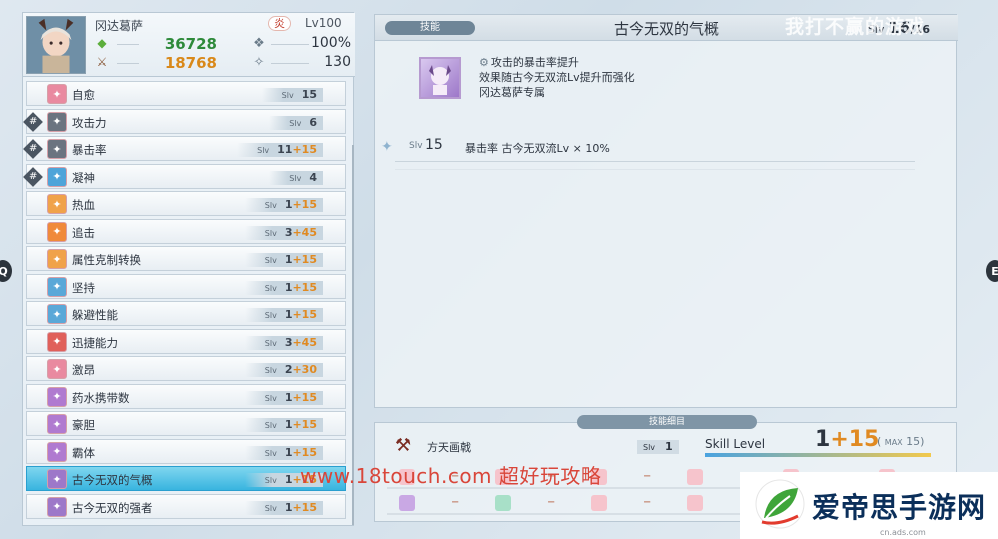 This screenshot has height=539, width=998. Describe the element at coordinates (537, 148) in the screenshot. I see `effect-text: 暴击率 古今无双流Lv × 10%` at that location.